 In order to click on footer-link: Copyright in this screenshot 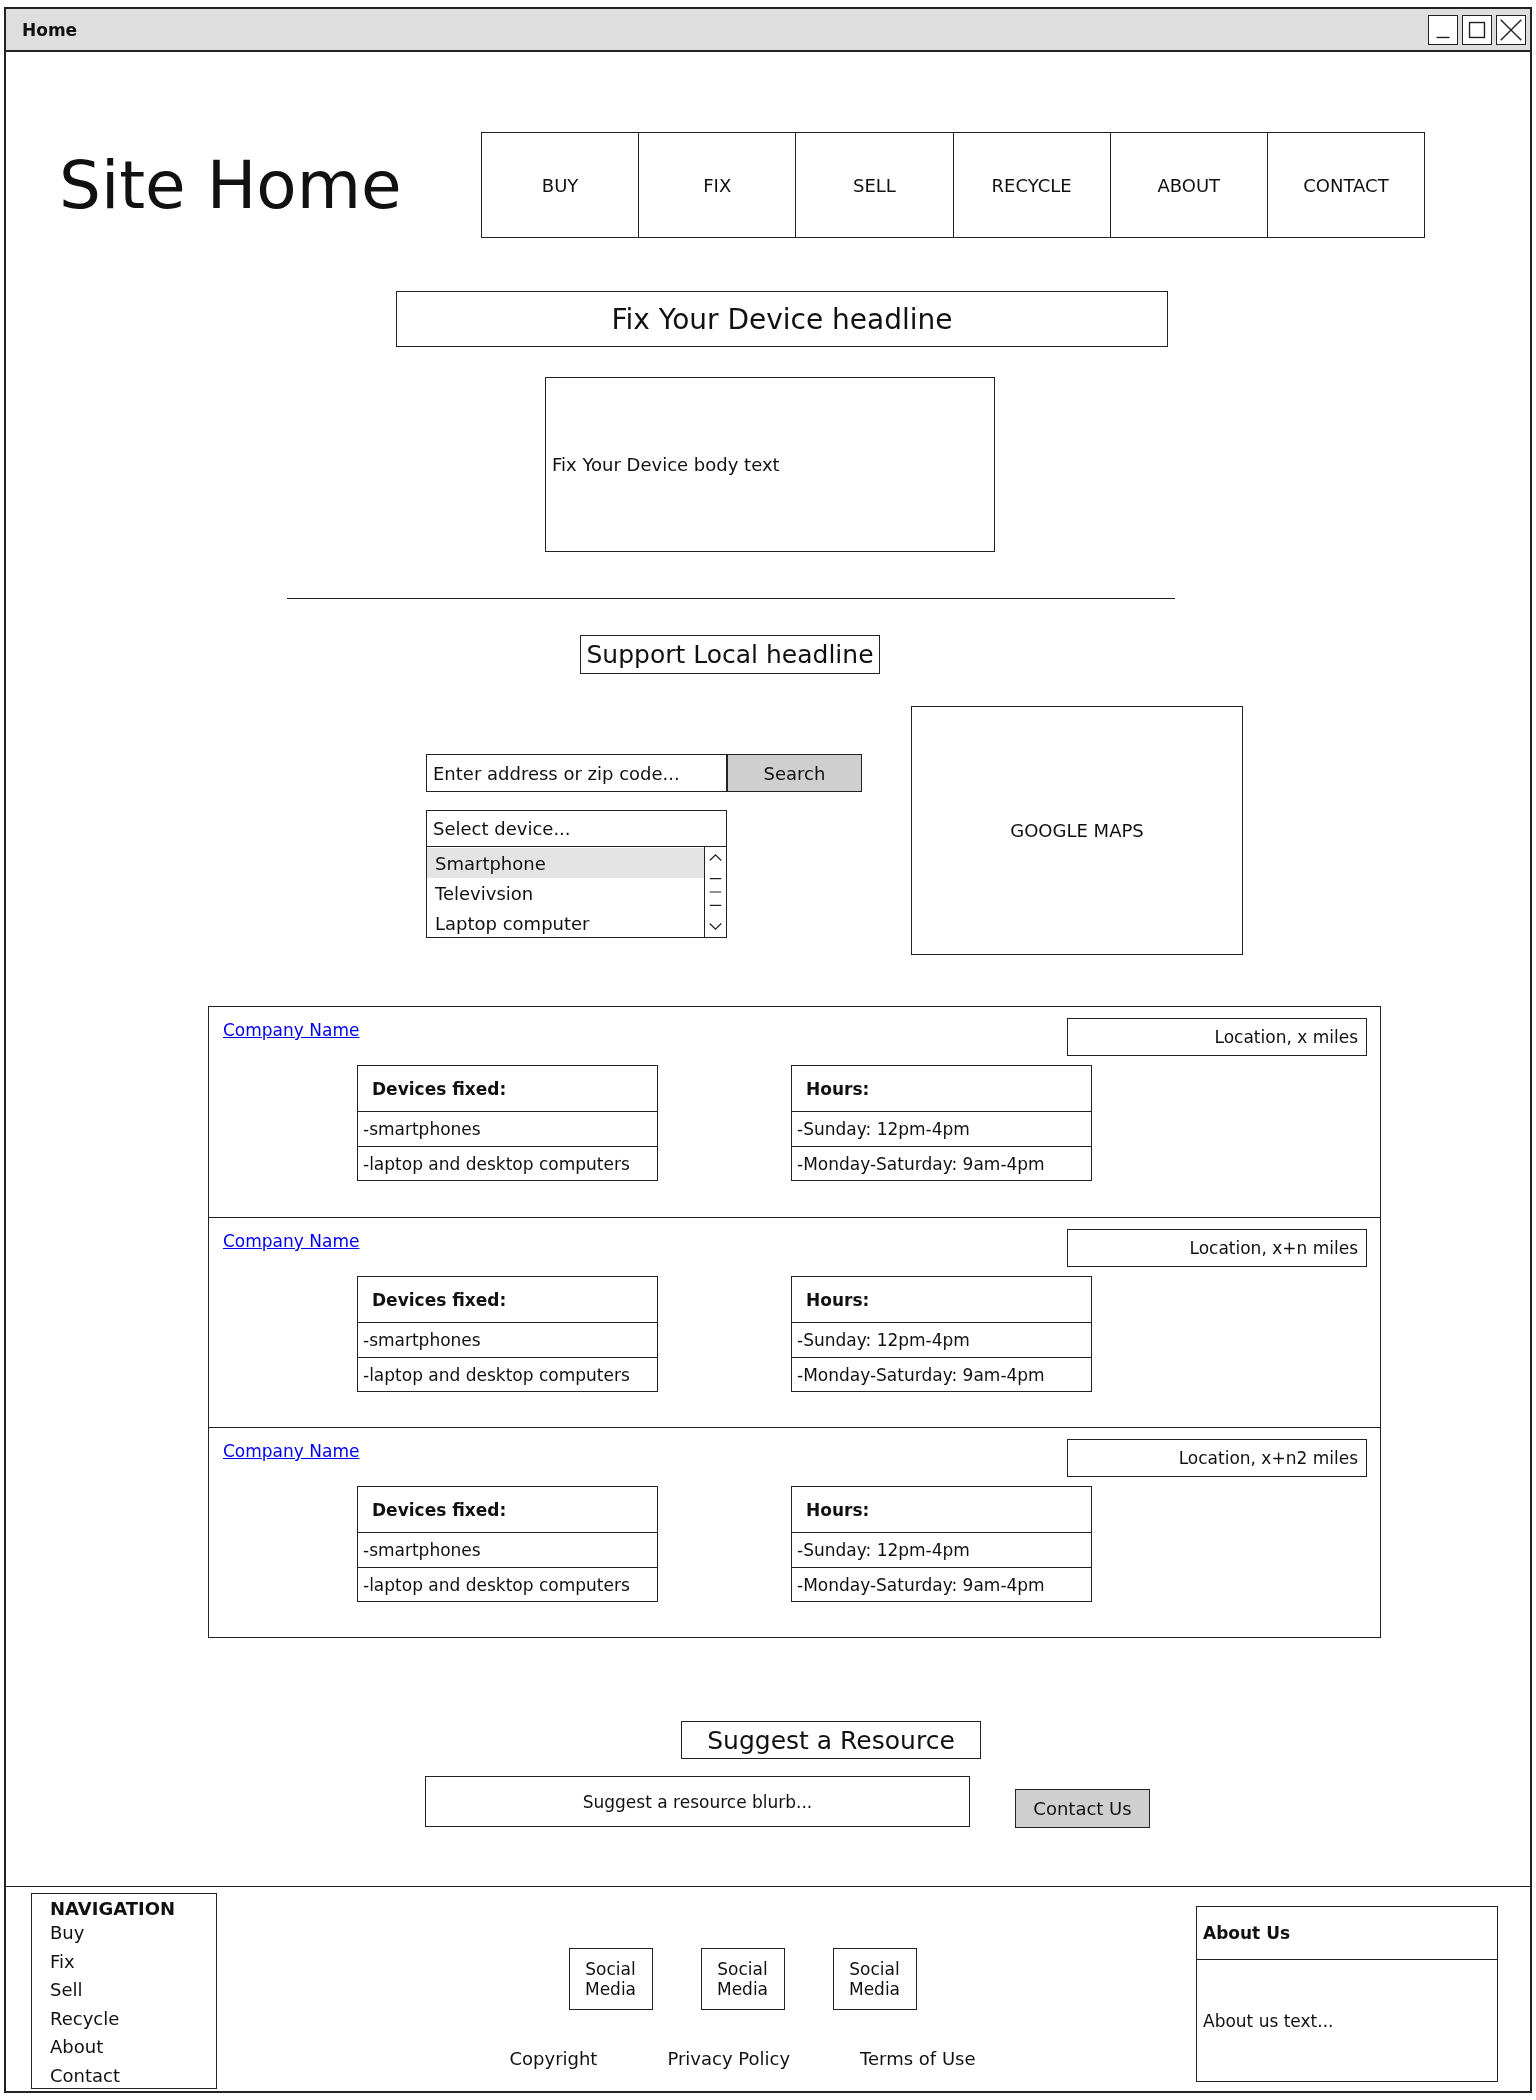, I will do `click(553, 2058)`.